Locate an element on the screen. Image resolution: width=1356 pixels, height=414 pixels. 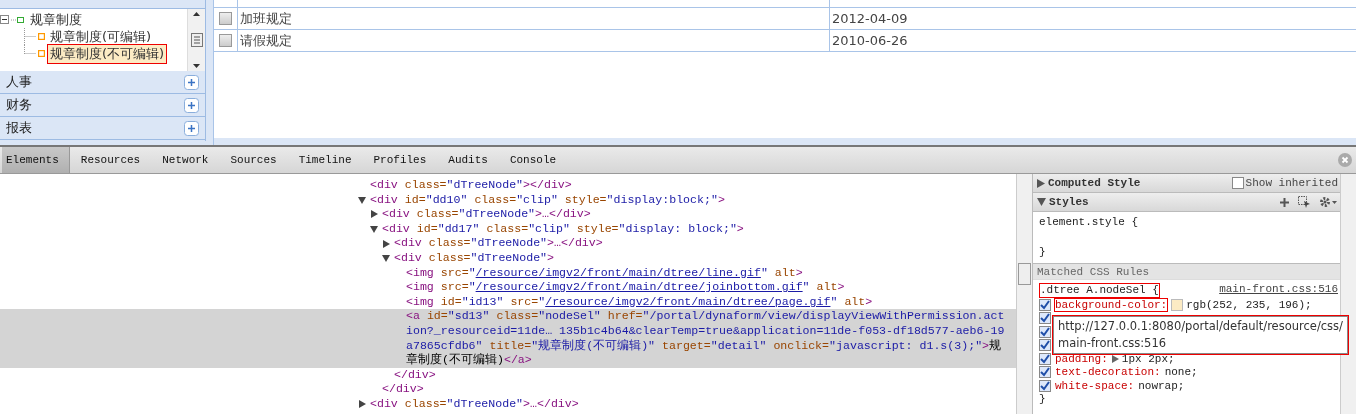
css-property-value: none; is located at coordinates (1181, 372).